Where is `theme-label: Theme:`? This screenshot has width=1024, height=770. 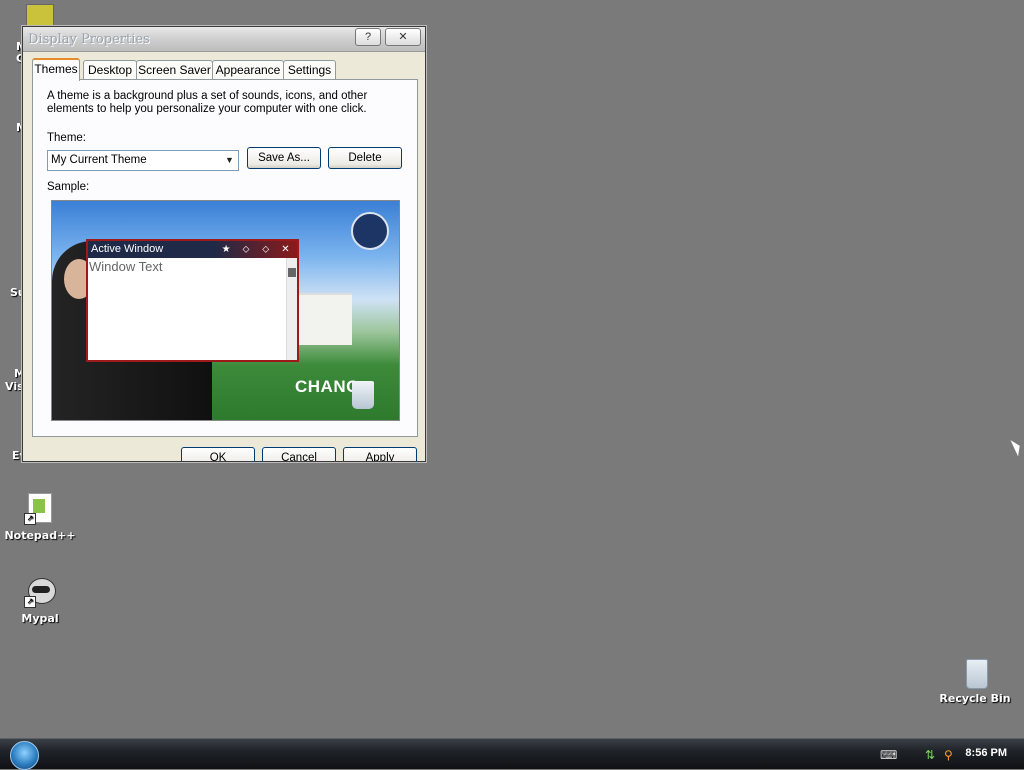
theme-label: Theme: is located at coordinates (66, 138).